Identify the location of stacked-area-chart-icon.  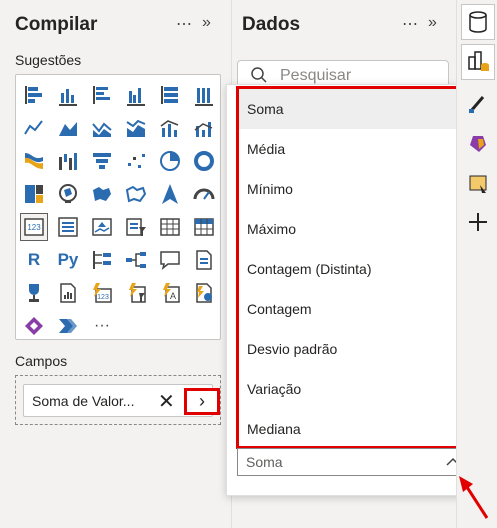
(102, 128).